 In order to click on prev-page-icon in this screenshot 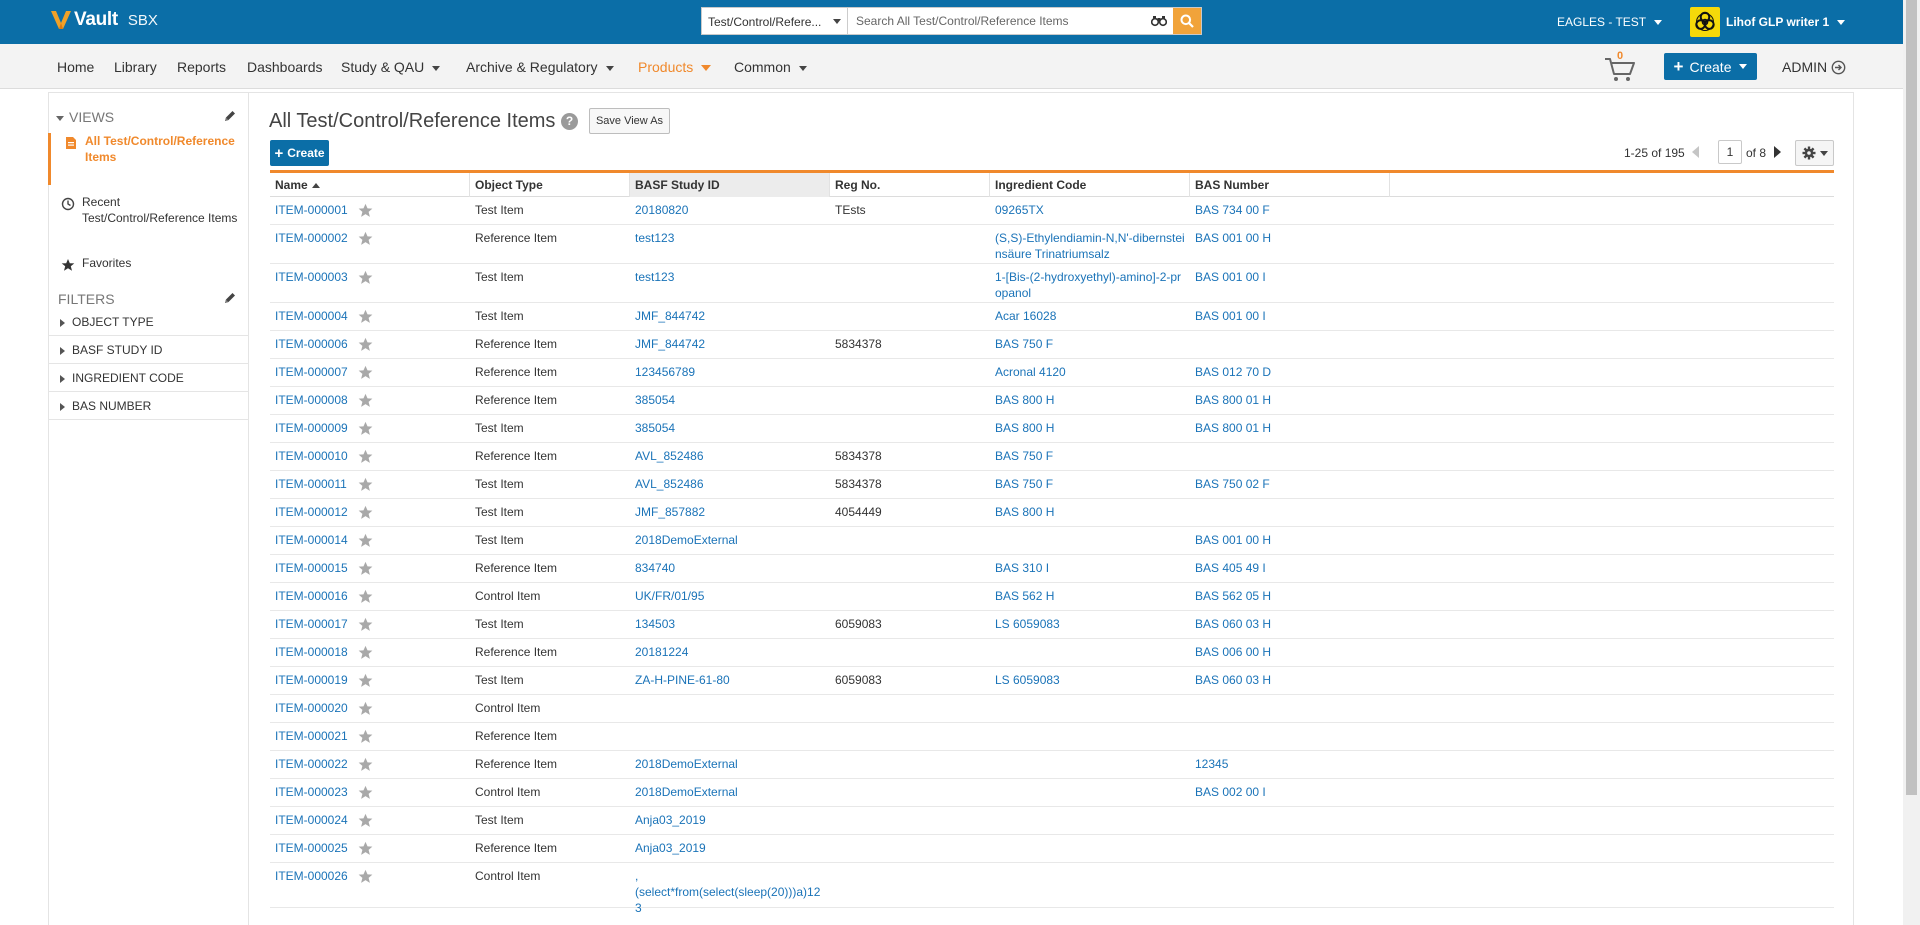, I will do `click(1695, 152)`.